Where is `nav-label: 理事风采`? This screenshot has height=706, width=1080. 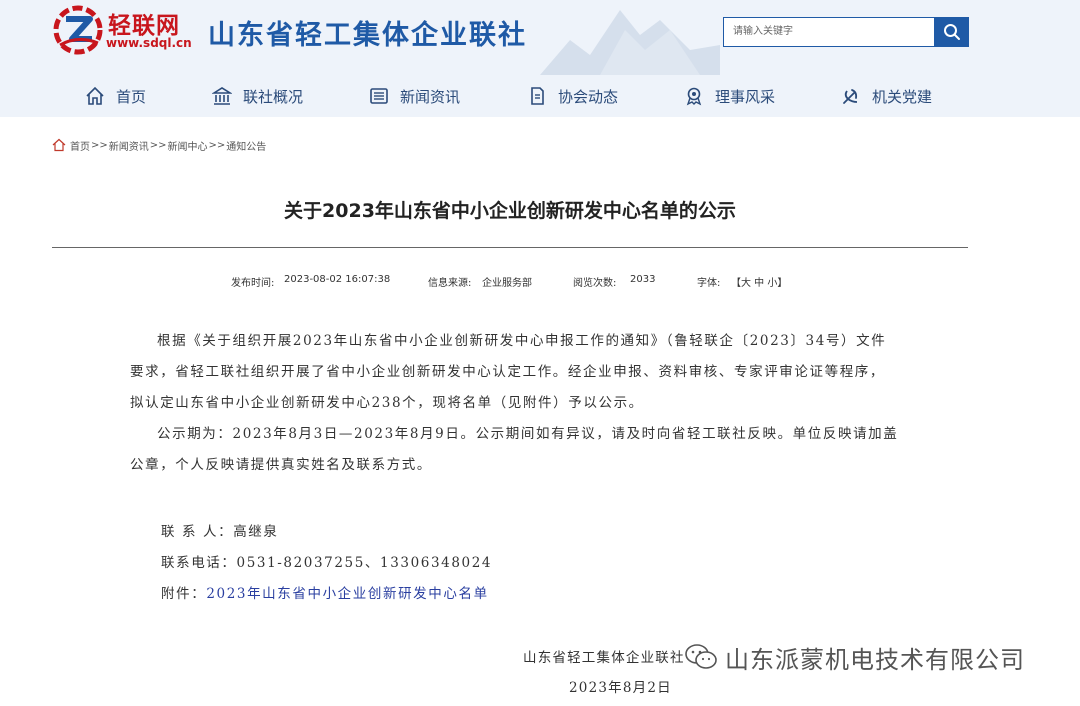 nav-label: 理事风采 is located at coordinates (745, 96).